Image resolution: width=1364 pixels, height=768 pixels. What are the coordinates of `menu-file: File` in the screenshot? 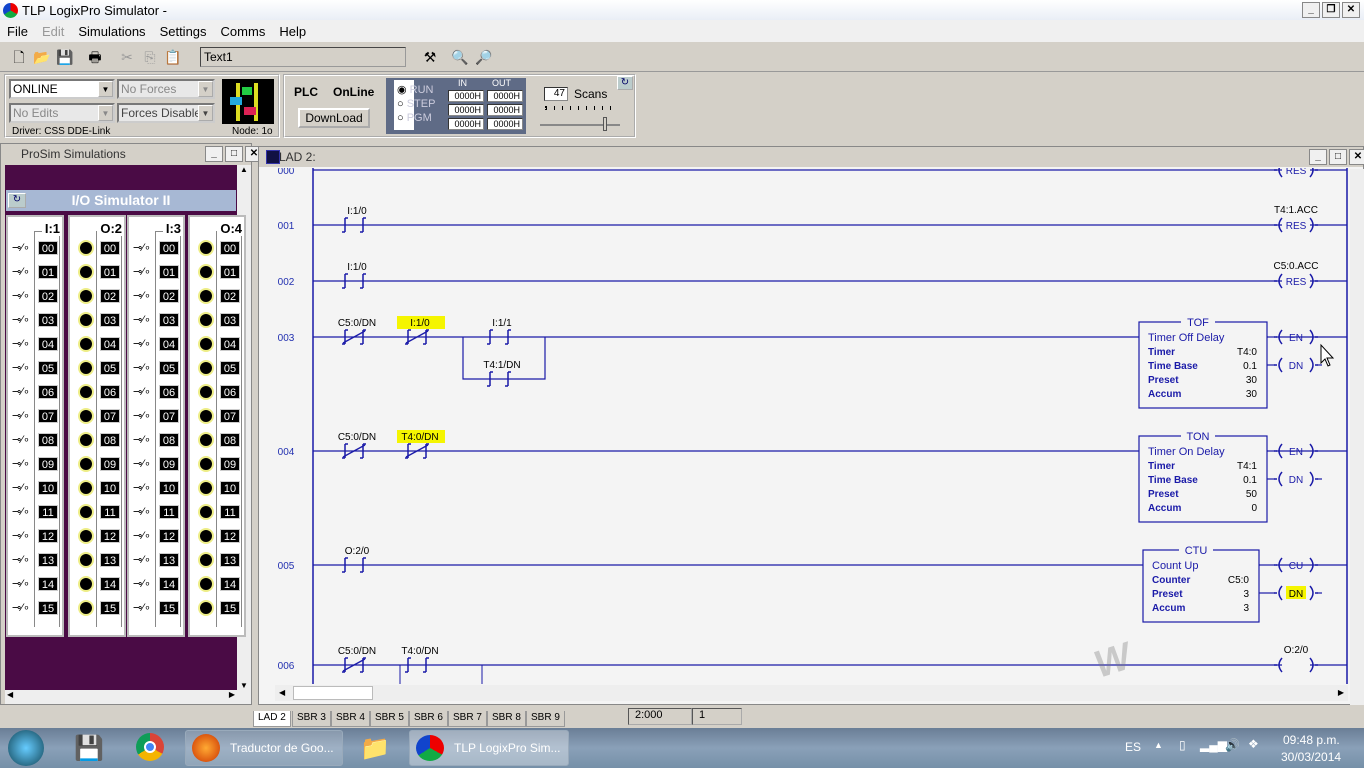 It's located at (17, 31).